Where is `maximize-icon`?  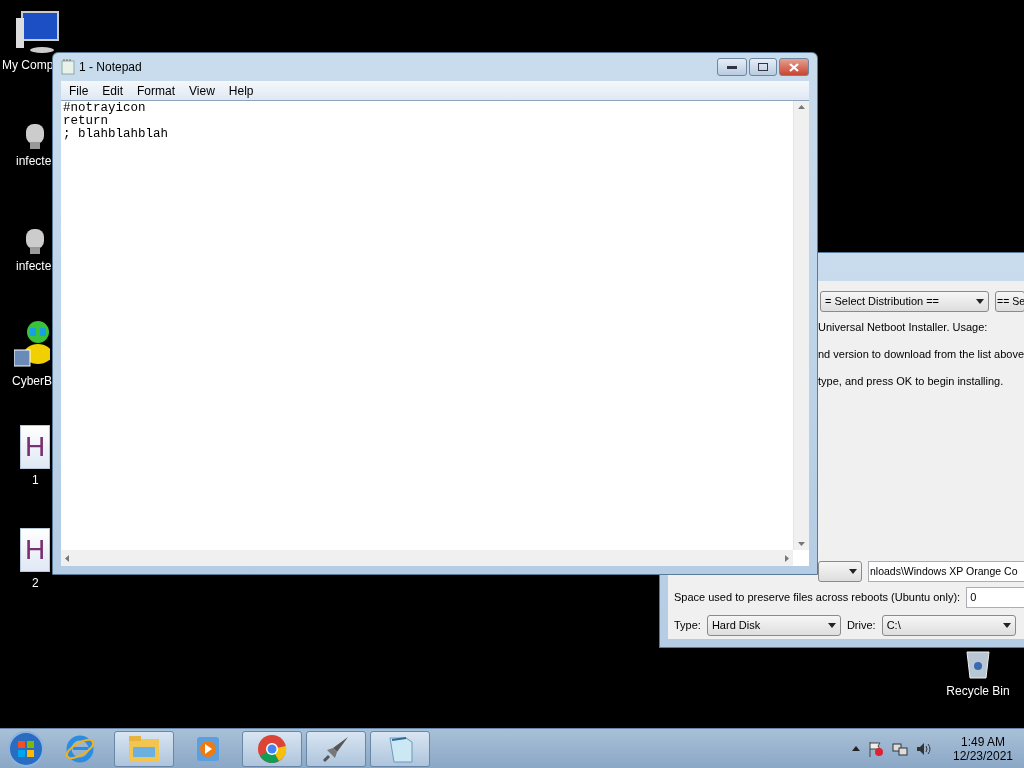 maximize-icon is located at coordinates (763, 67).